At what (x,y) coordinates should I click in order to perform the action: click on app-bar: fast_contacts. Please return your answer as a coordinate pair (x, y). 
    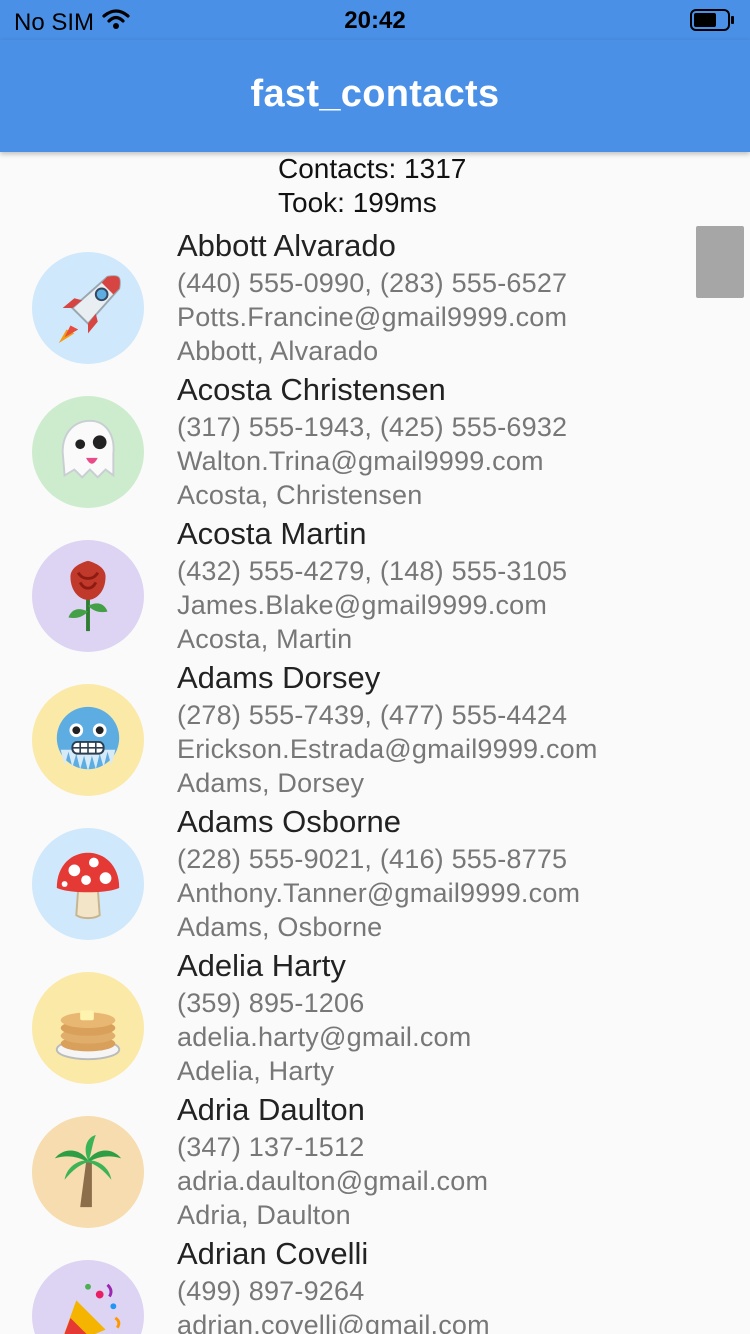
    Looking at the image, I should click on (375, 96).